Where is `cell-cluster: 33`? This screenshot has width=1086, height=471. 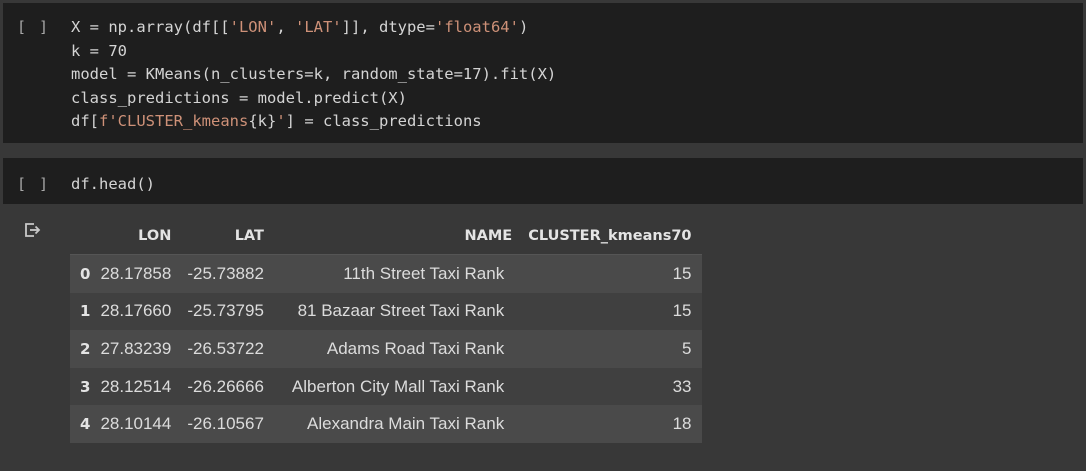 cell-cluster: 33 is located at coordinates (611, 386).